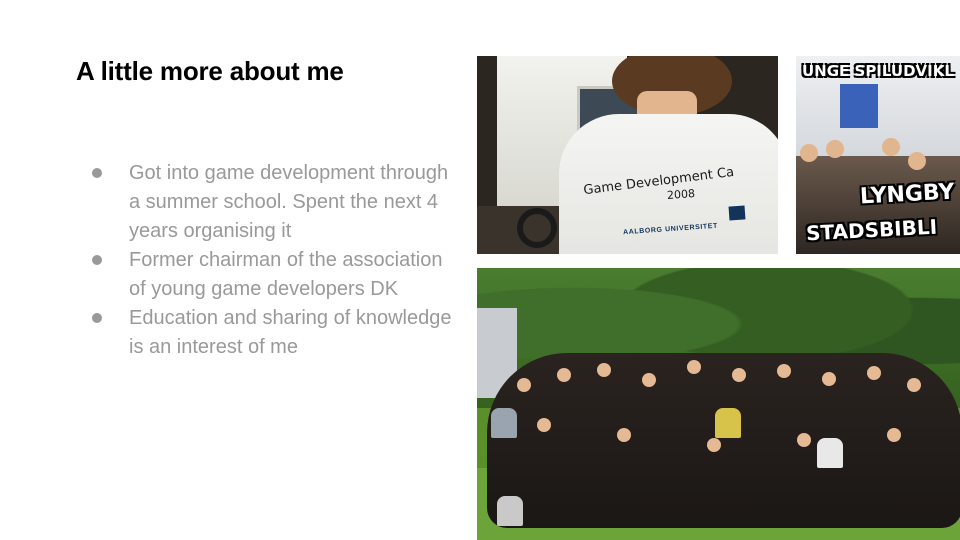 Image resolution: width=960 pixels, height=540 pixels. Describe the element at coordinates (859, 106) in the screenshot. I see `poster-shape` at that location.